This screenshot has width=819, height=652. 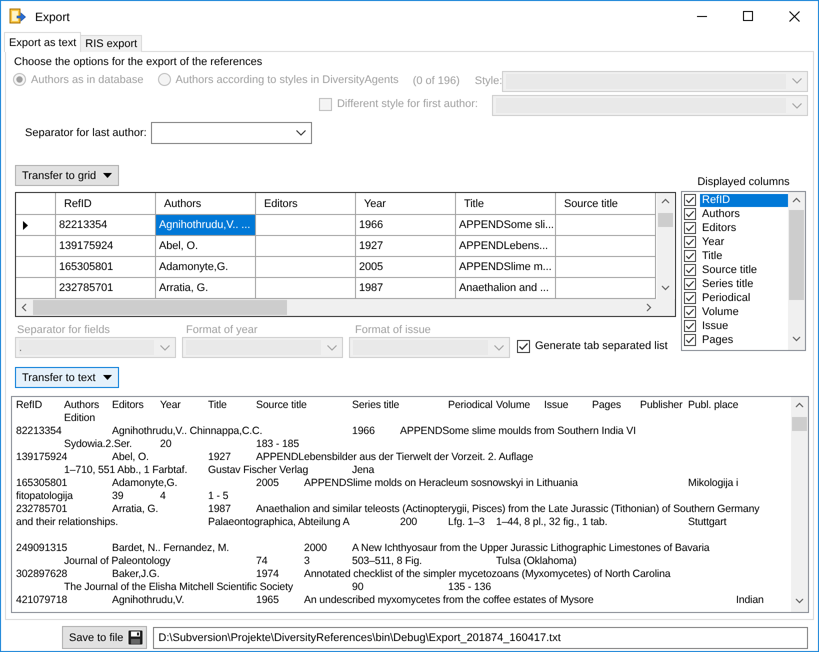 I want to click on table-cell: Adamonyte,G., so click(x=206, y=267).